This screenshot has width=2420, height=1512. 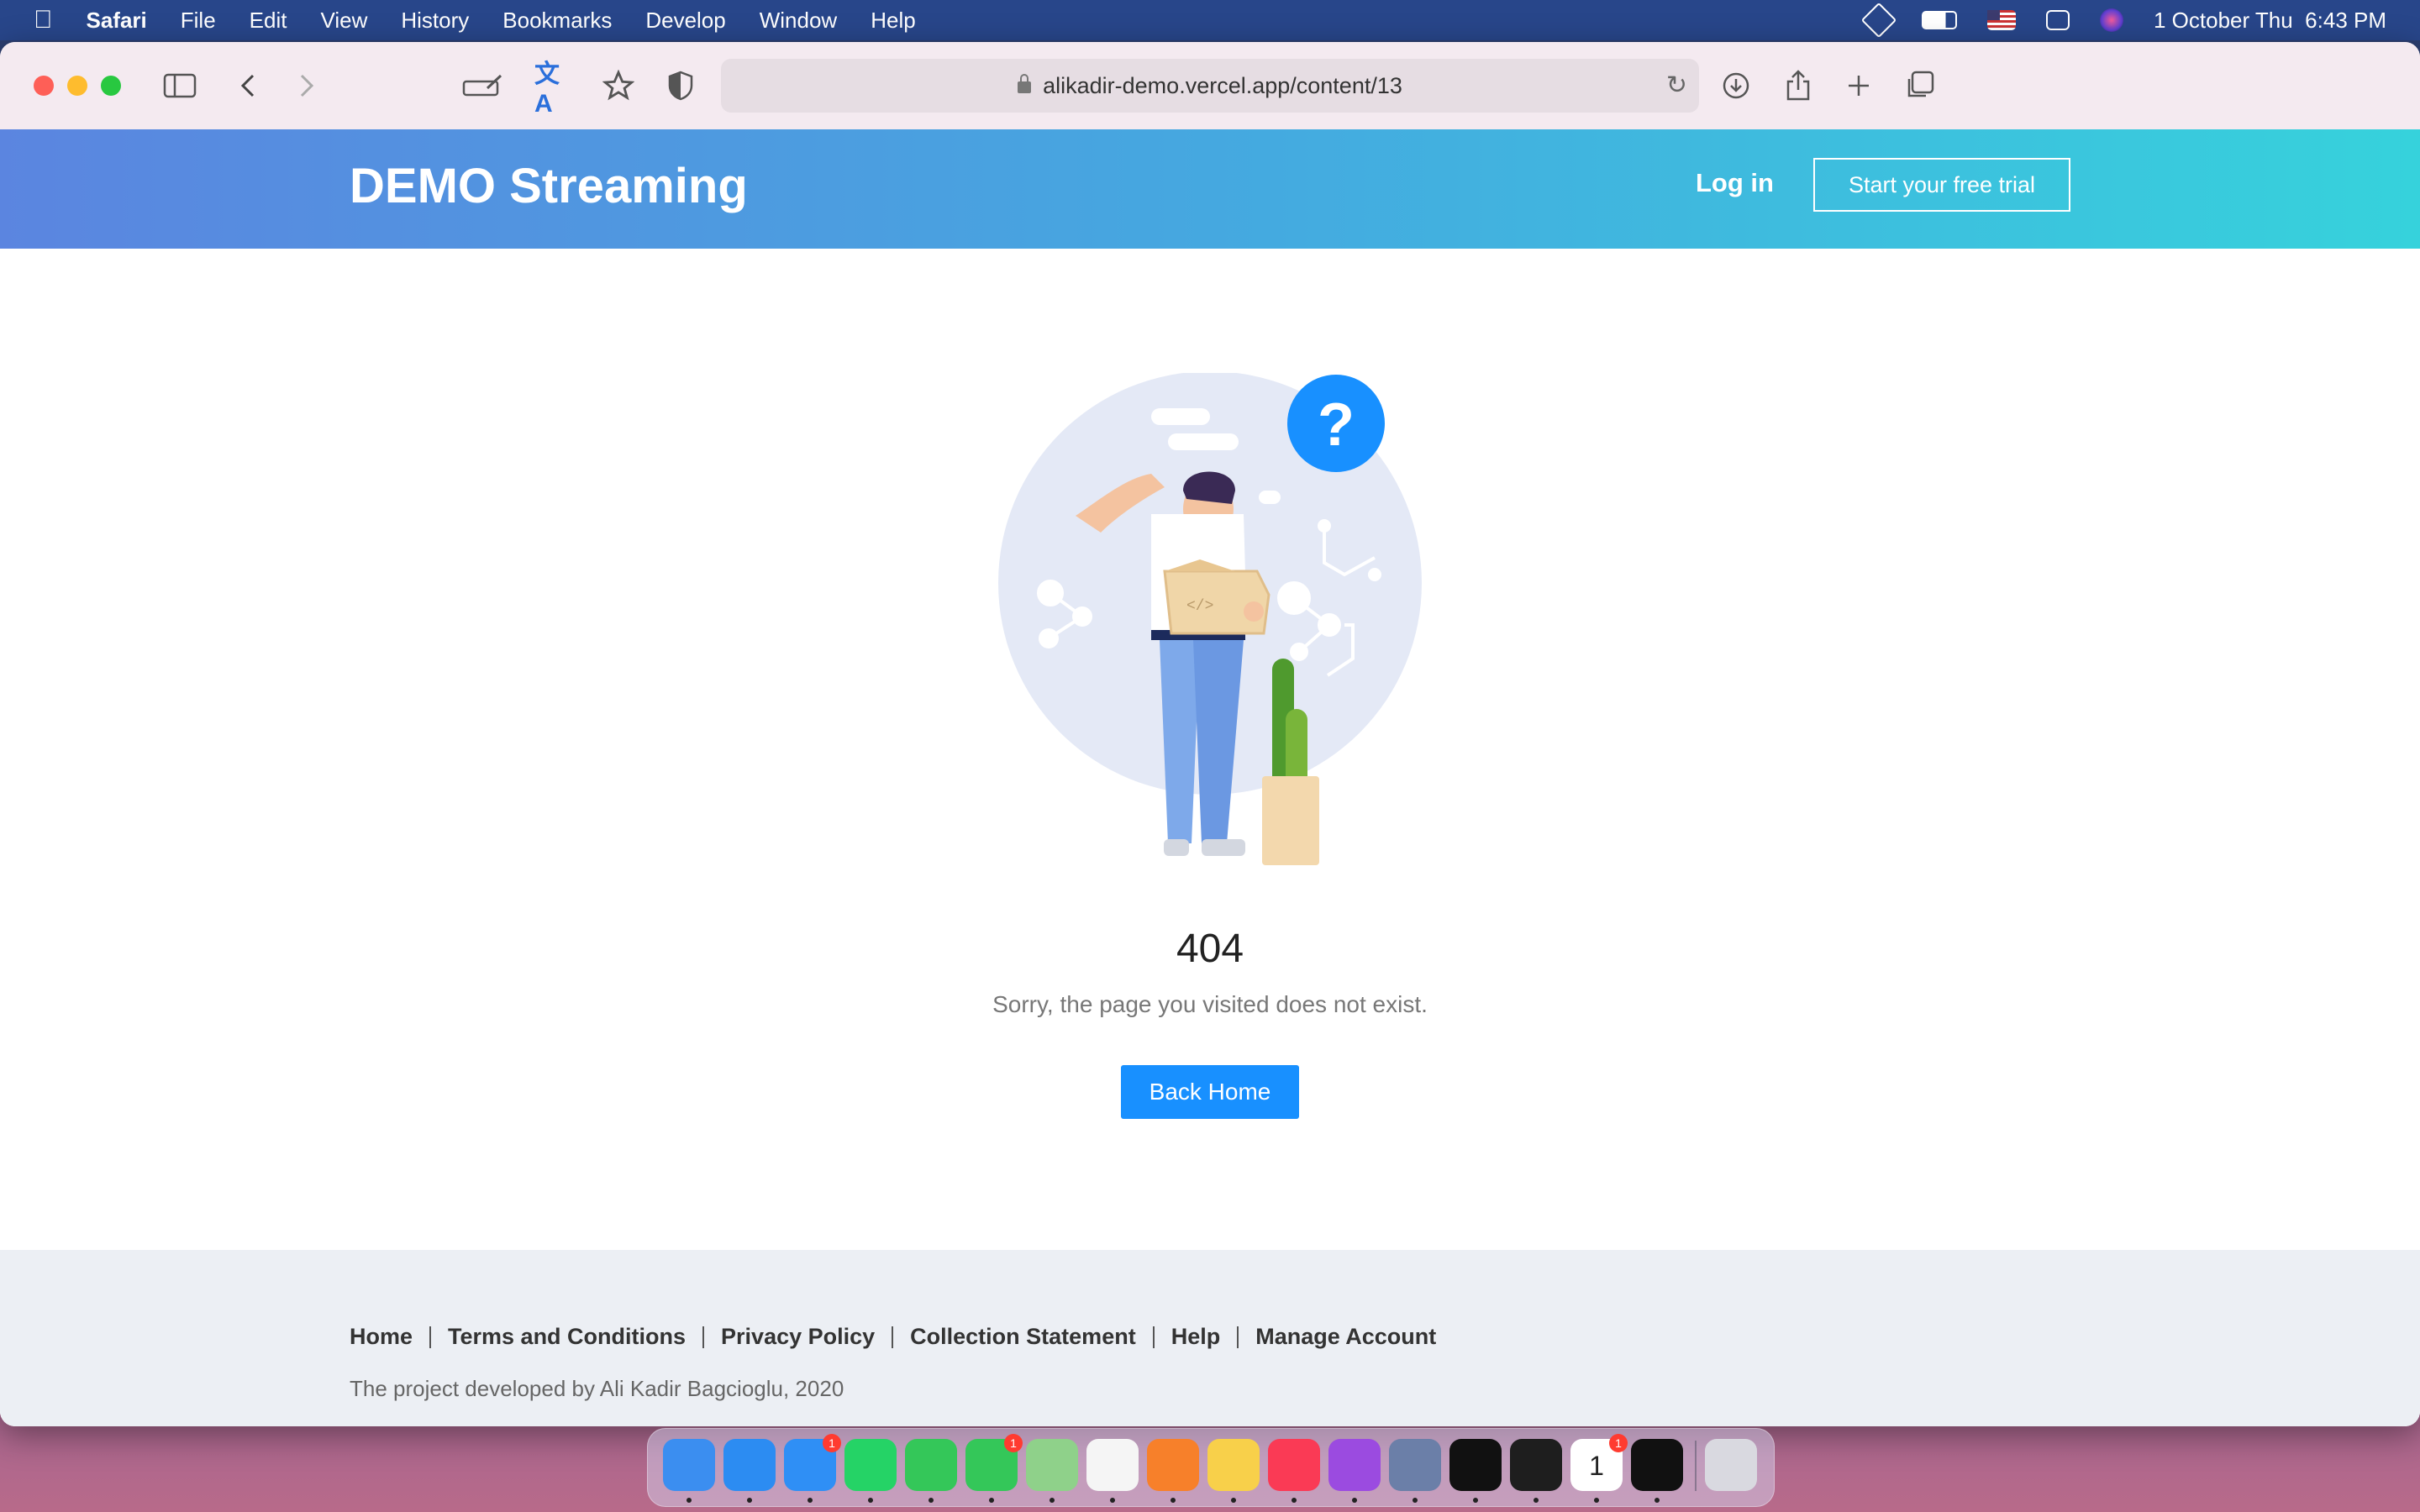 I want to click on dock: 1111, so click(x=1211, y=1467).